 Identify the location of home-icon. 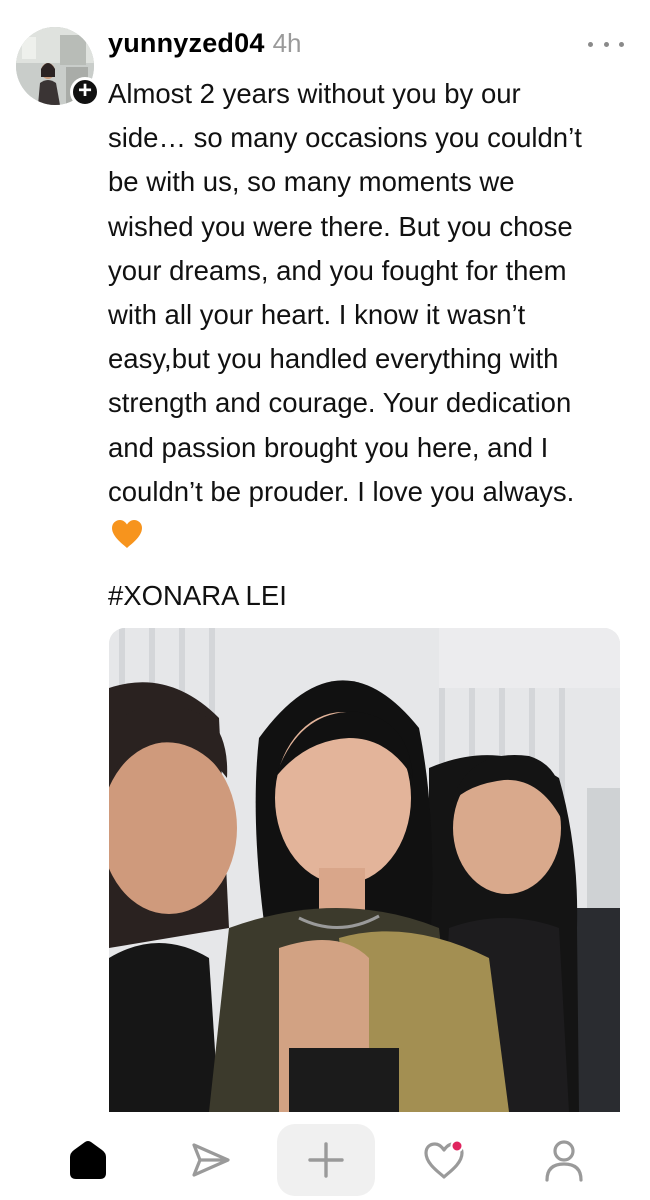
(88, 1160).